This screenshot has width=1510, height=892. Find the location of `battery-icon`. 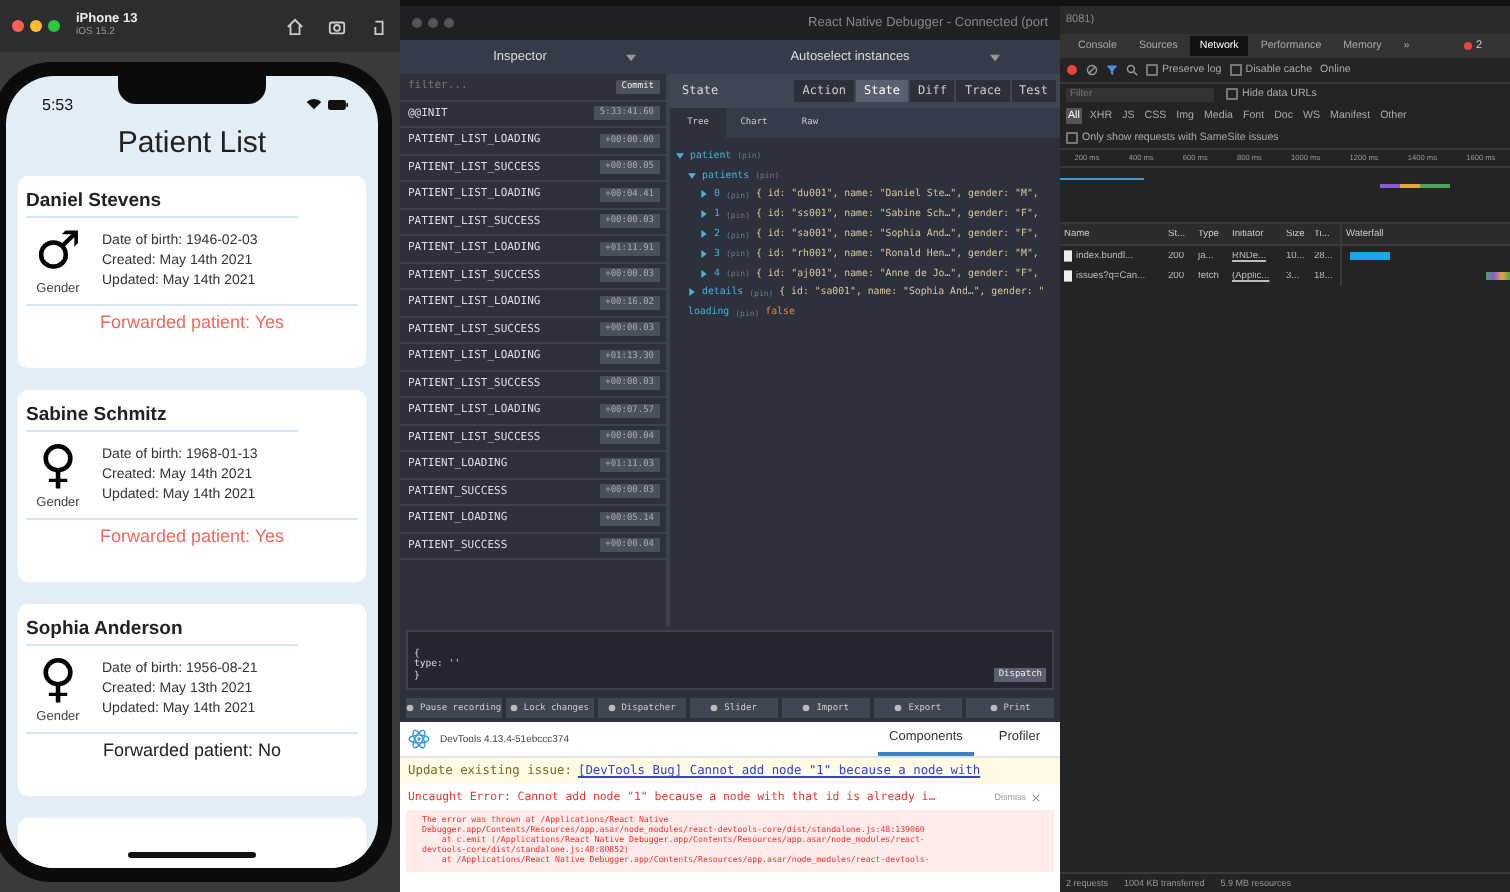

battery-icon is located at coordinates (338, 104).